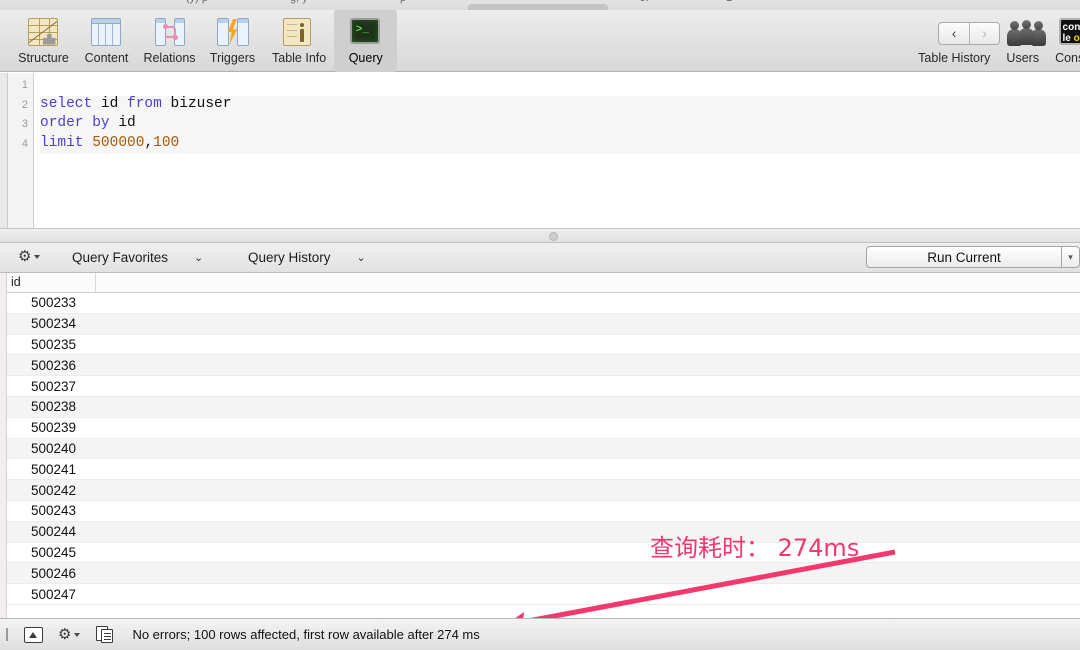  I want to click on status-bar-divider, so click(7, 634).